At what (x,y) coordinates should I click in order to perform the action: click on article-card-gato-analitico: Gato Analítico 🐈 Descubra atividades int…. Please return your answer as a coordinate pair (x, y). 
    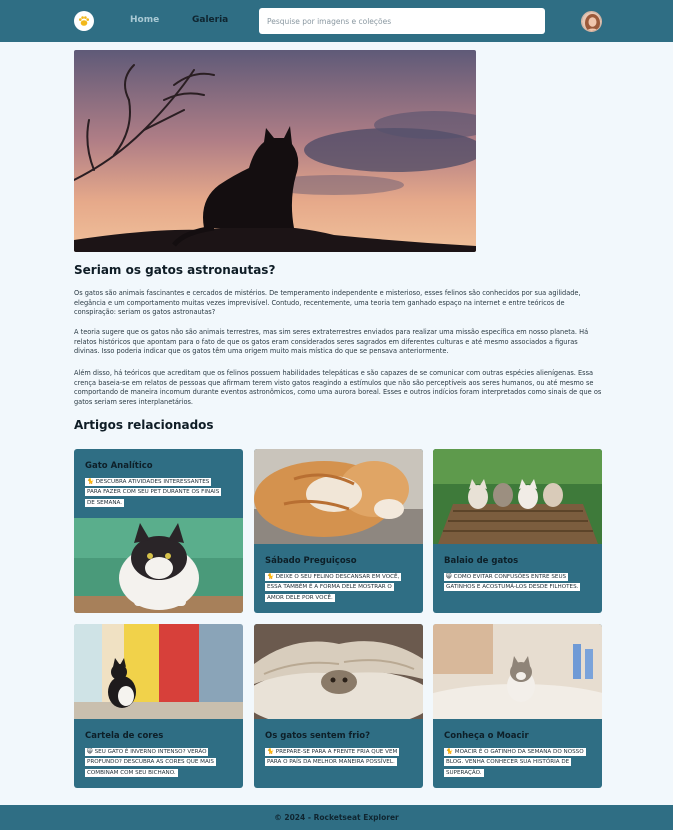
    Looking at the image, I should click on (158, 531).